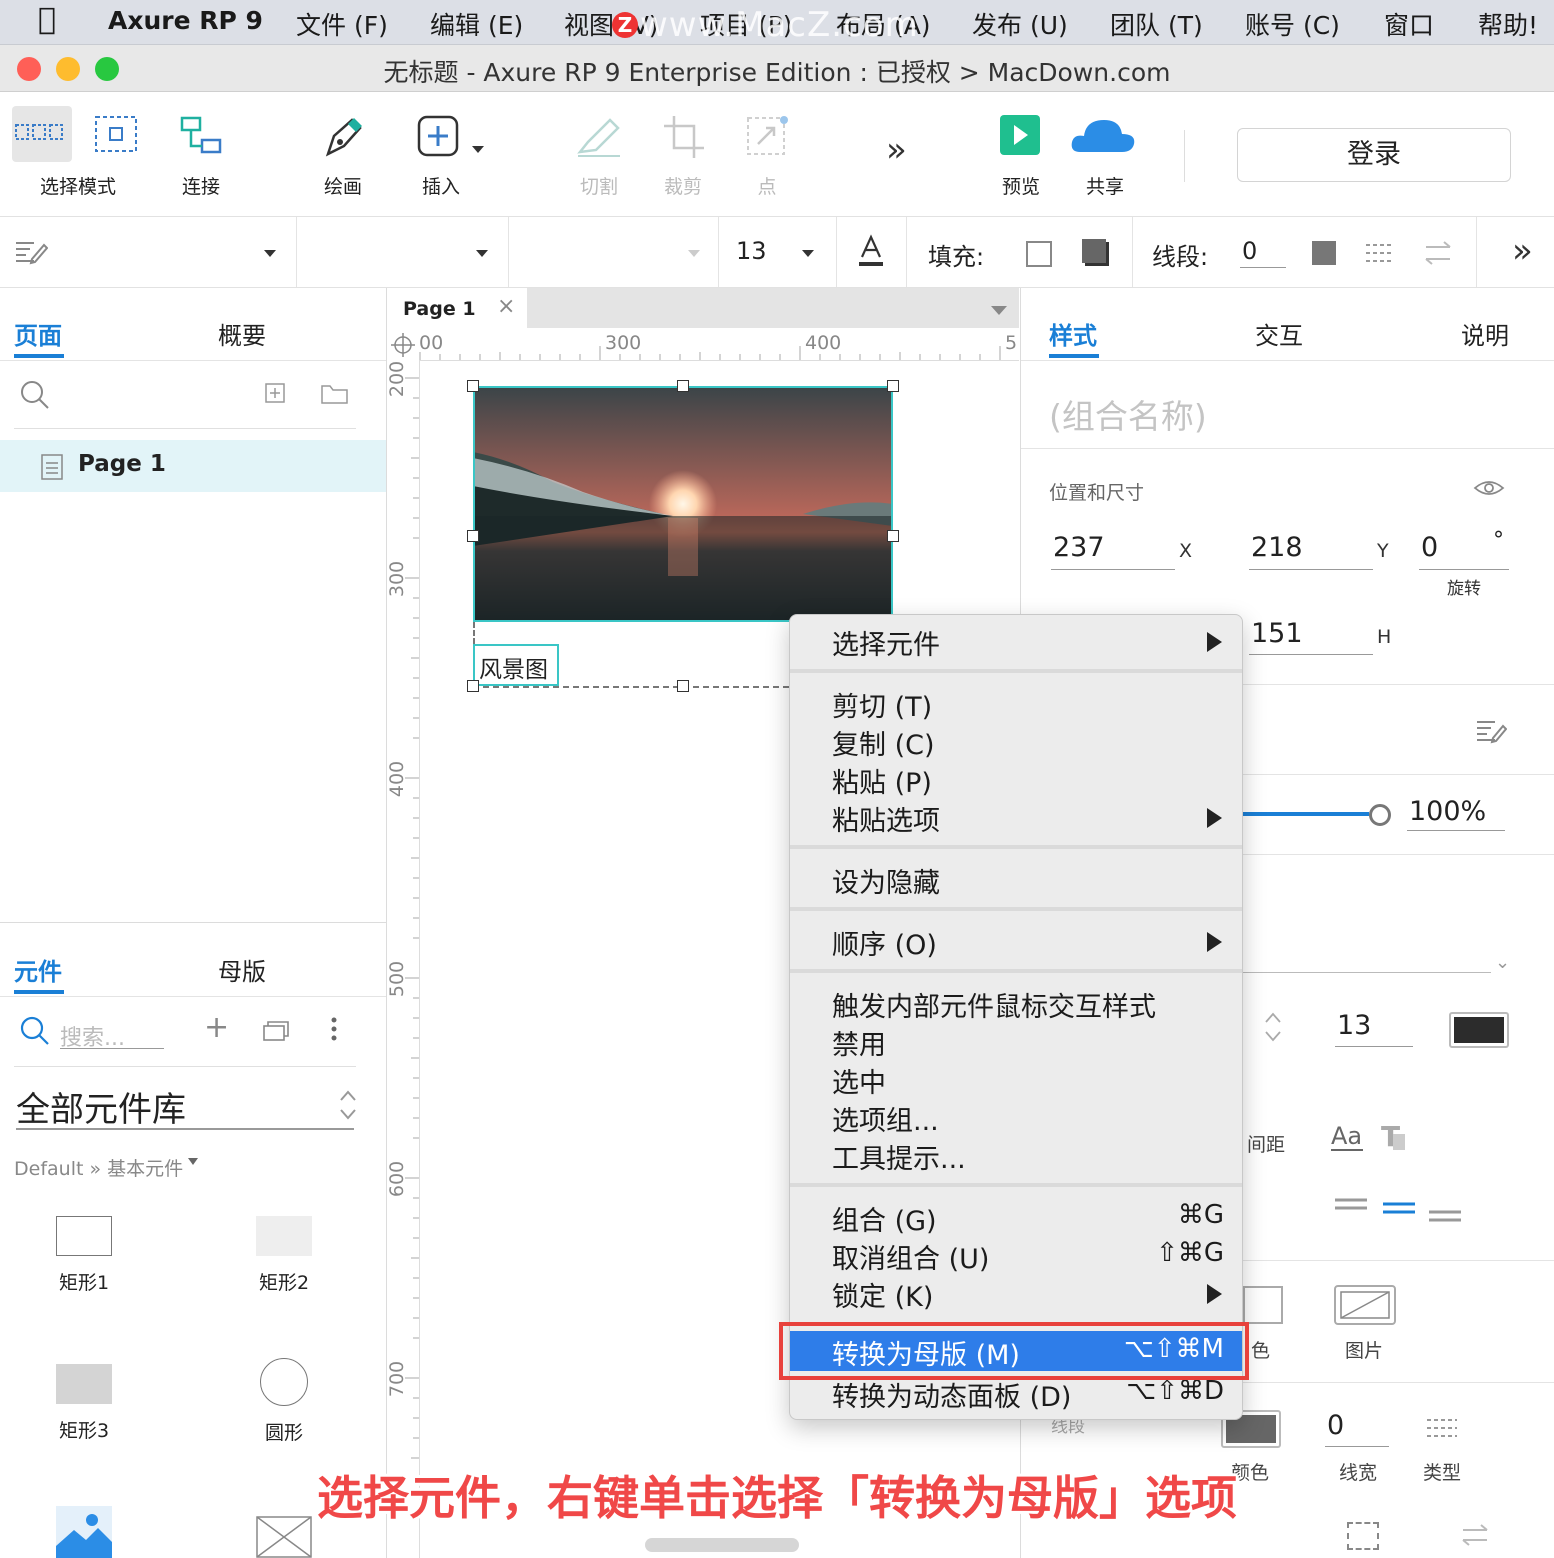 This screenshot has width=1554, height=1558. I want to click on font-color-icon, so click(871, 251).